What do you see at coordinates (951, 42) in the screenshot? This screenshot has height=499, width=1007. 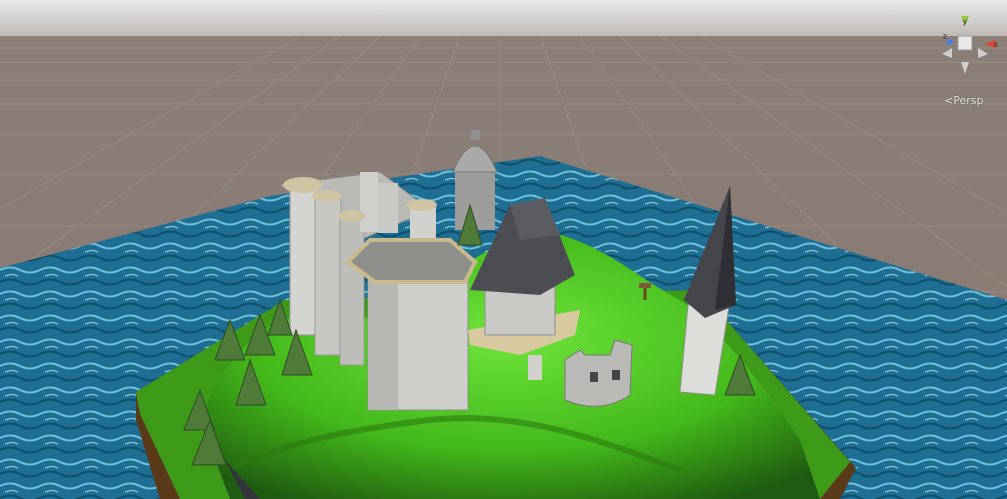 I see `gizmo-z-axis-cone` at bounding box center [951, 42].